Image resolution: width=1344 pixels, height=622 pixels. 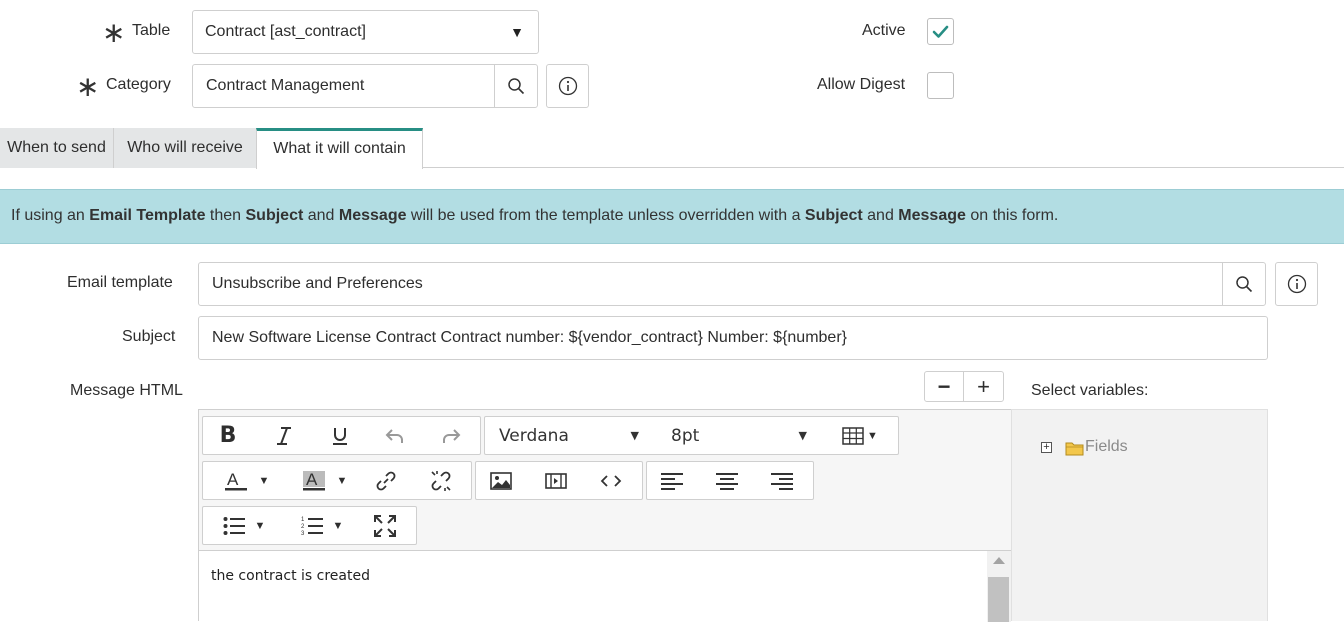 What do you see at coordinates (833, 215) in the screenshot?
I see `banner-text-bold: Subject` at bounding box center [833, 215].